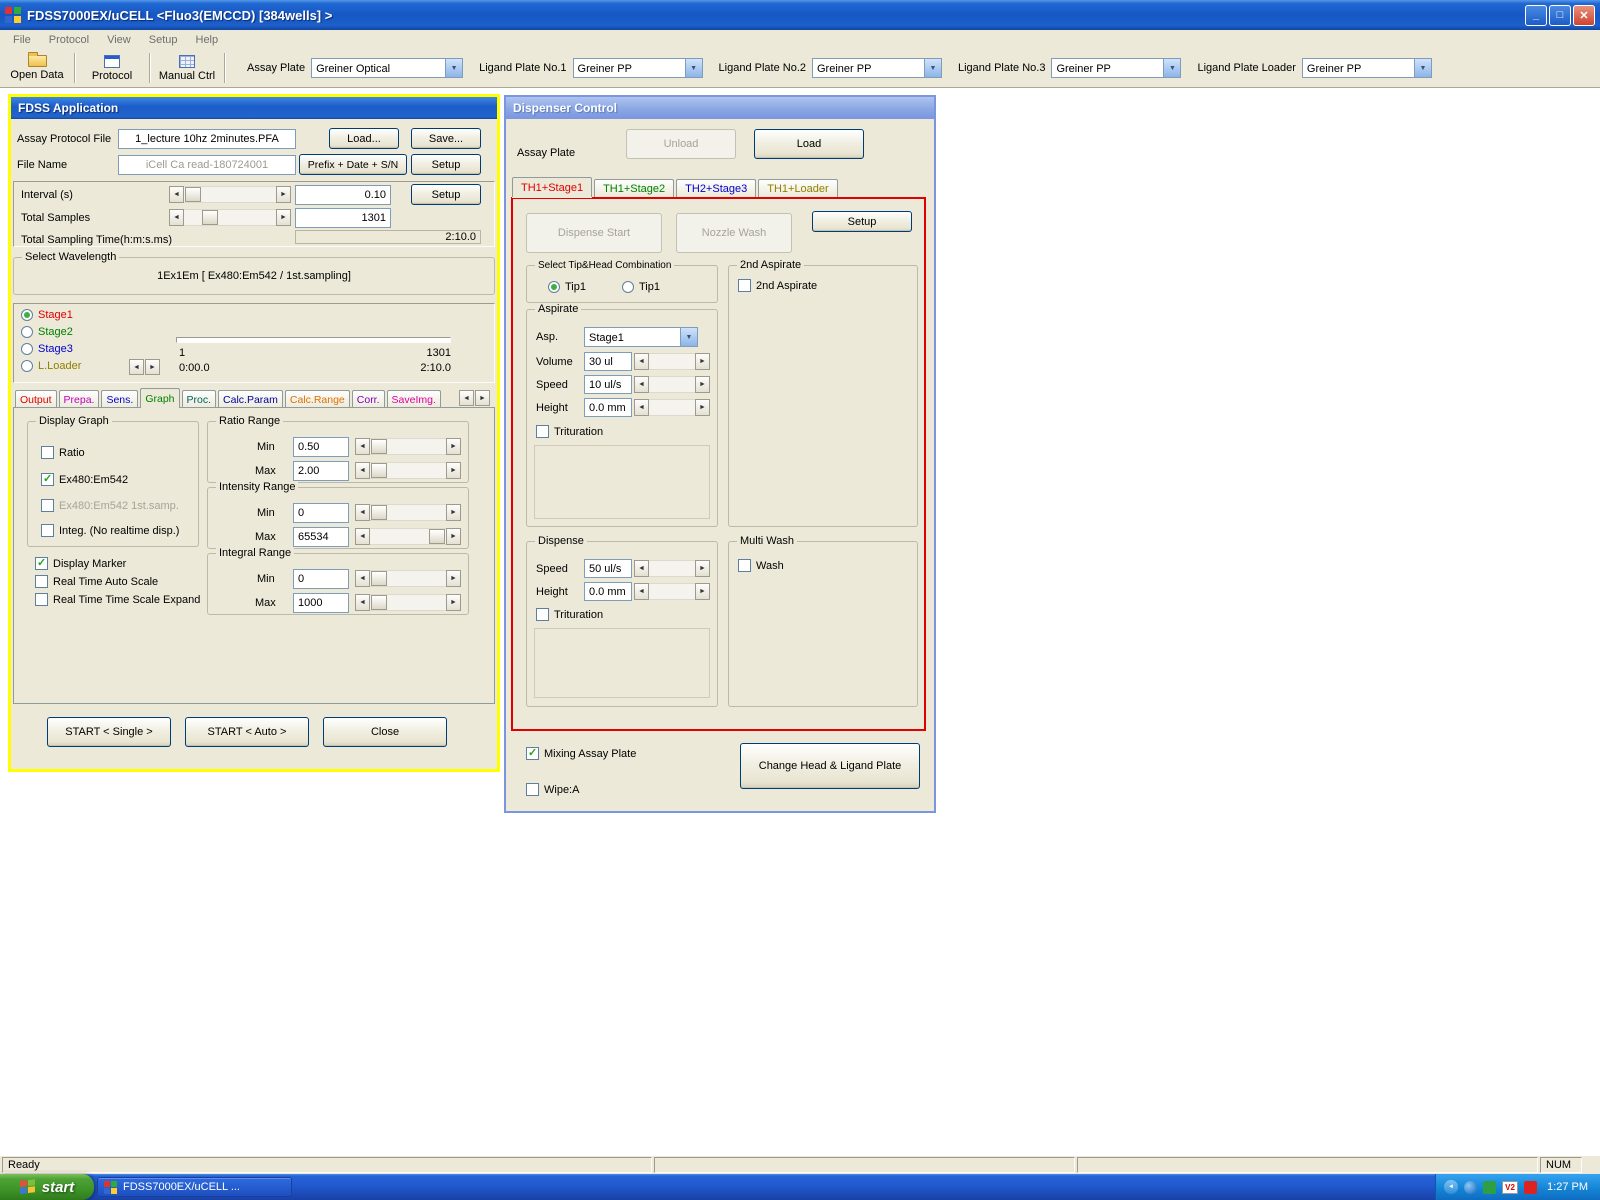 Image resolution: width=1600 pixels, height=1200 pixels. What do you see at coordinates (84, 479) in the screenshot?
I see `ex480-em542-checkbox: Ex480:Em542` at bounding box center [84, 479].